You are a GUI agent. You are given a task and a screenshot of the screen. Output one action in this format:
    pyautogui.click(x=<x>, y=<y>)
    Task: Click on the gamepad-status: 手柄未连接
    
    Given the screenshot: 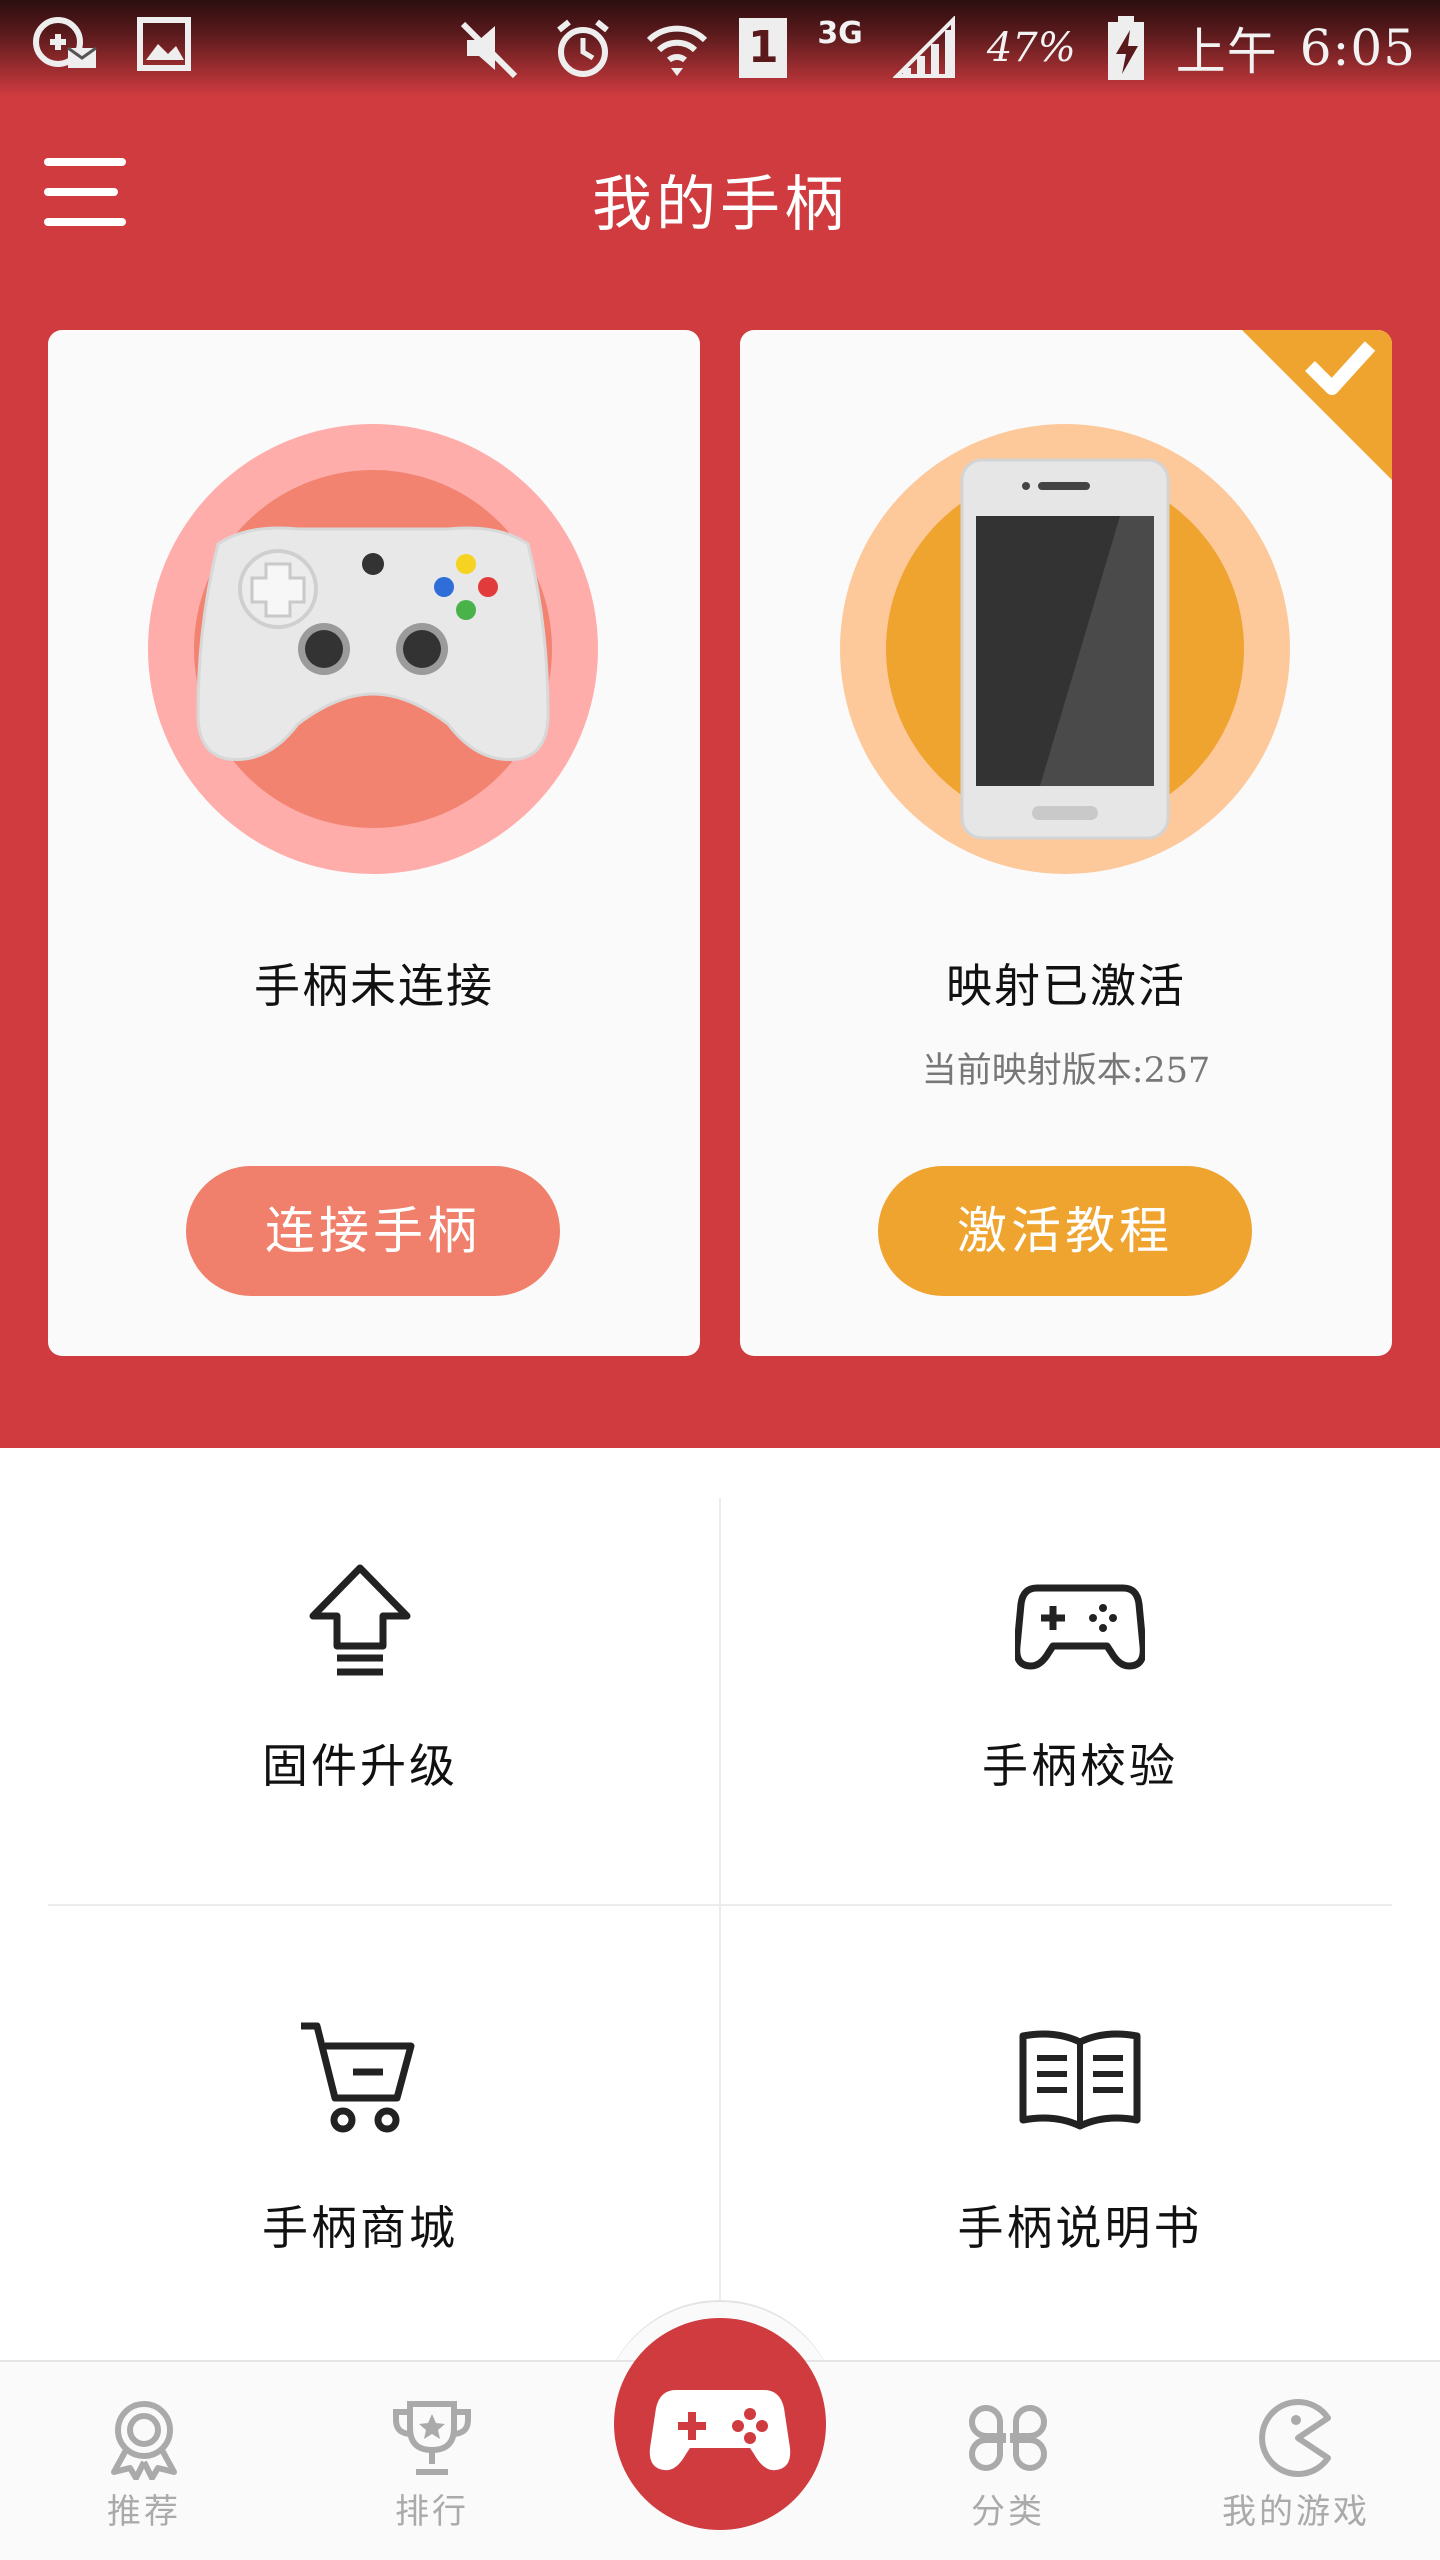 What is the action you would take?
    pyautogui.click(x=374, y=986)
    